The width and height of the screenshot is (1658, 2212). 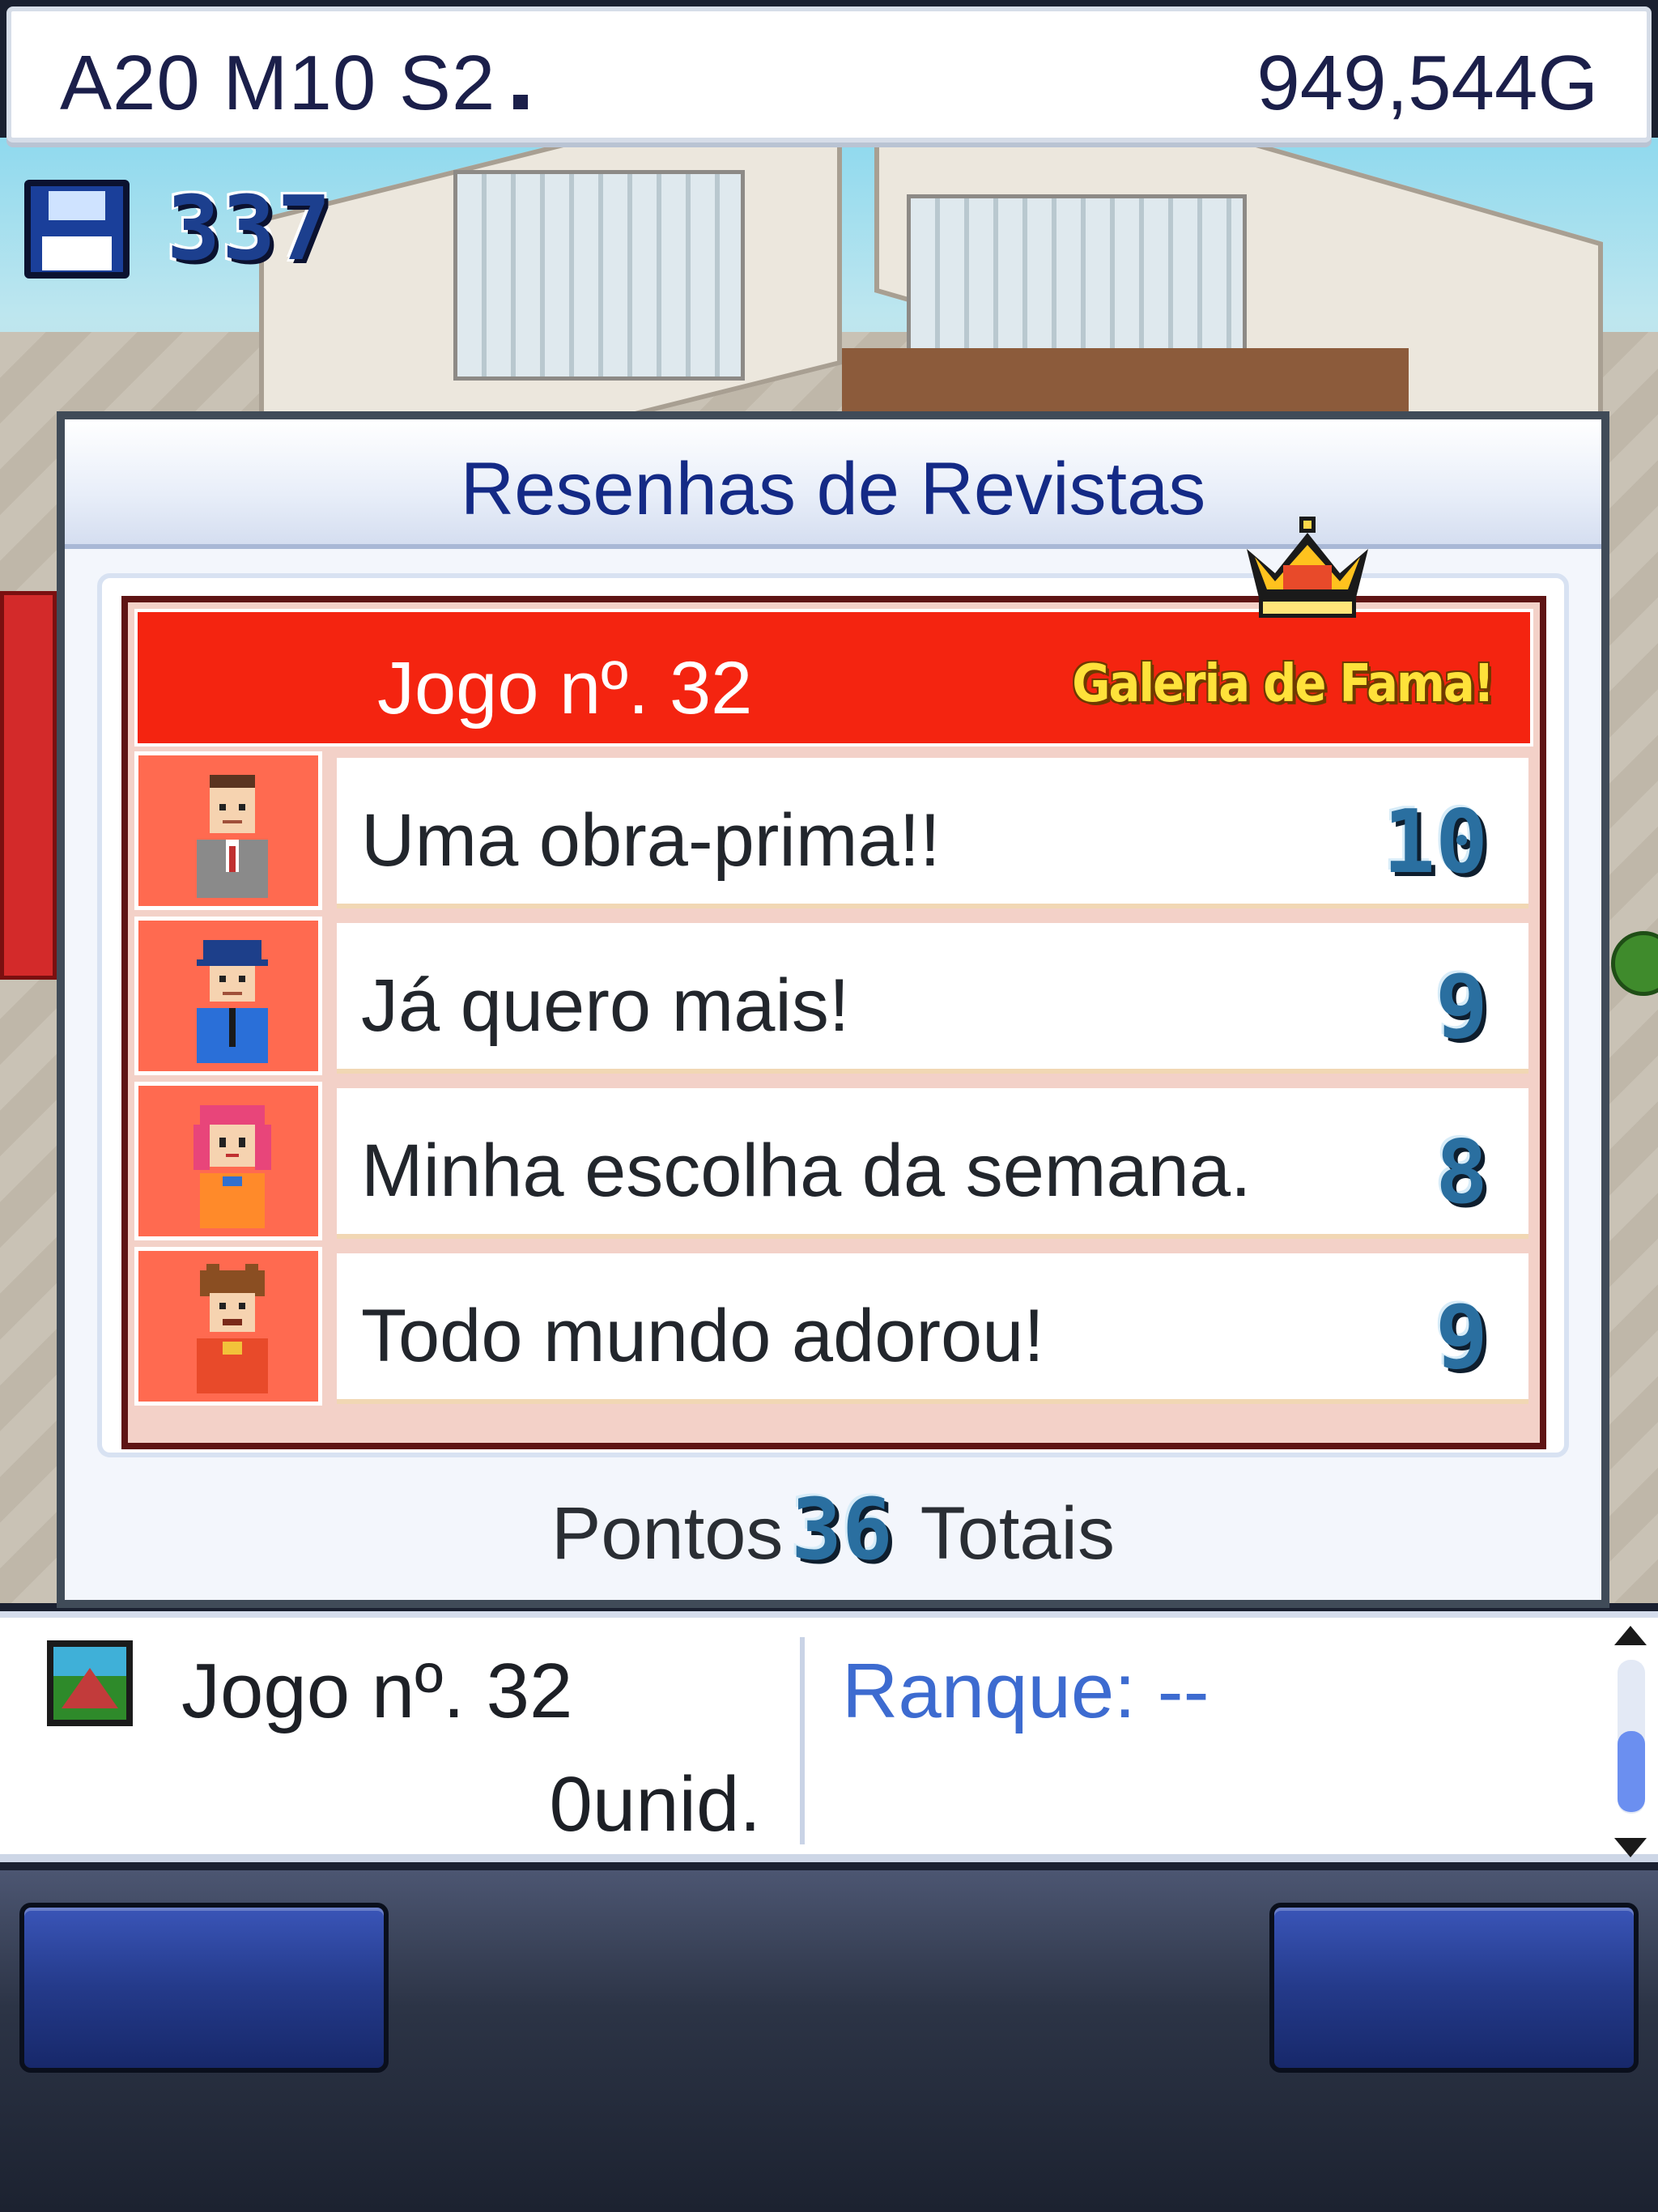 What do you see at coordinates (651, 841) in the screenshot?
I see `review-comment: Uma obra-prima!!` at bounding box center [651, 841].